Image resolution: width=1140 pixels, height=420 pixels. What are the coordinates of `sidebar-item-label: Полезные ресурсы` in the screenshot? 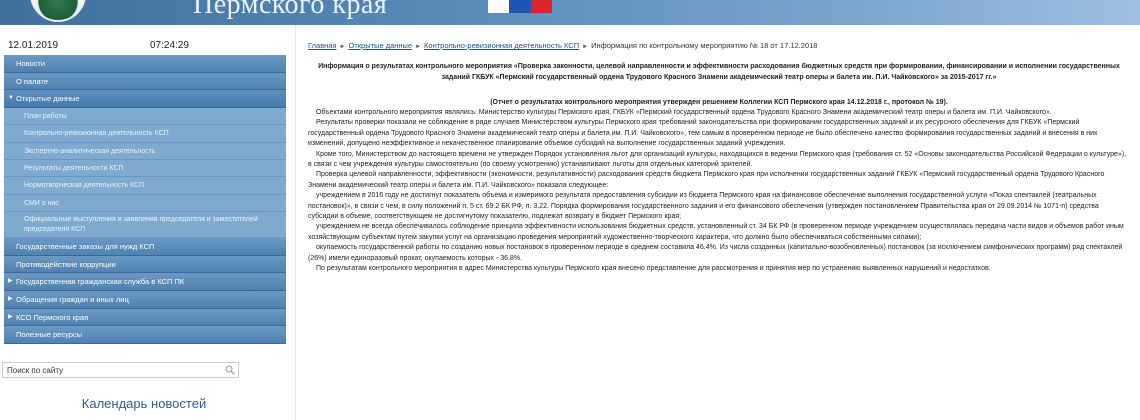 It's located at (49, 335).